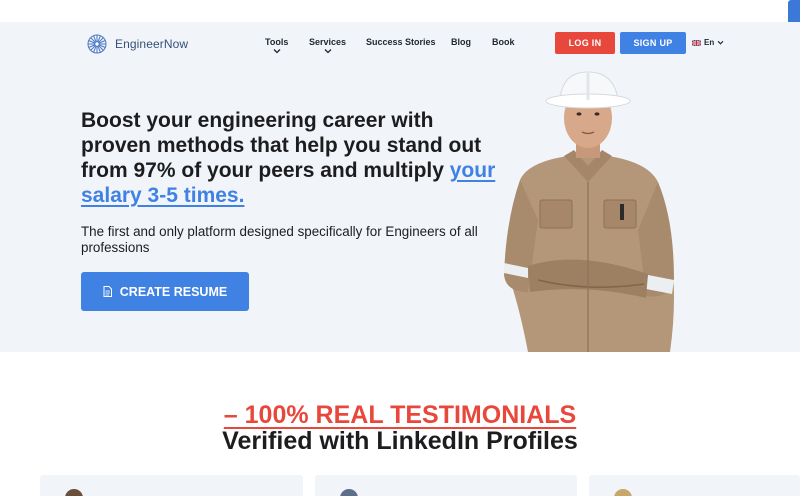  I want to click on nav-item-services: Services, so click(327, 45).